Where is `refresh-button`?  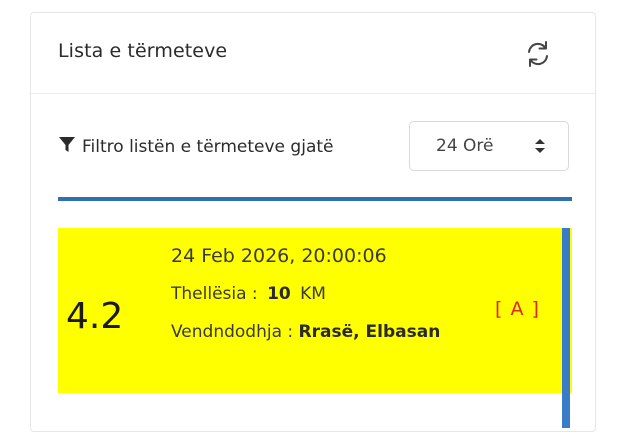 refresh-button is located at coordinates (538, 54).